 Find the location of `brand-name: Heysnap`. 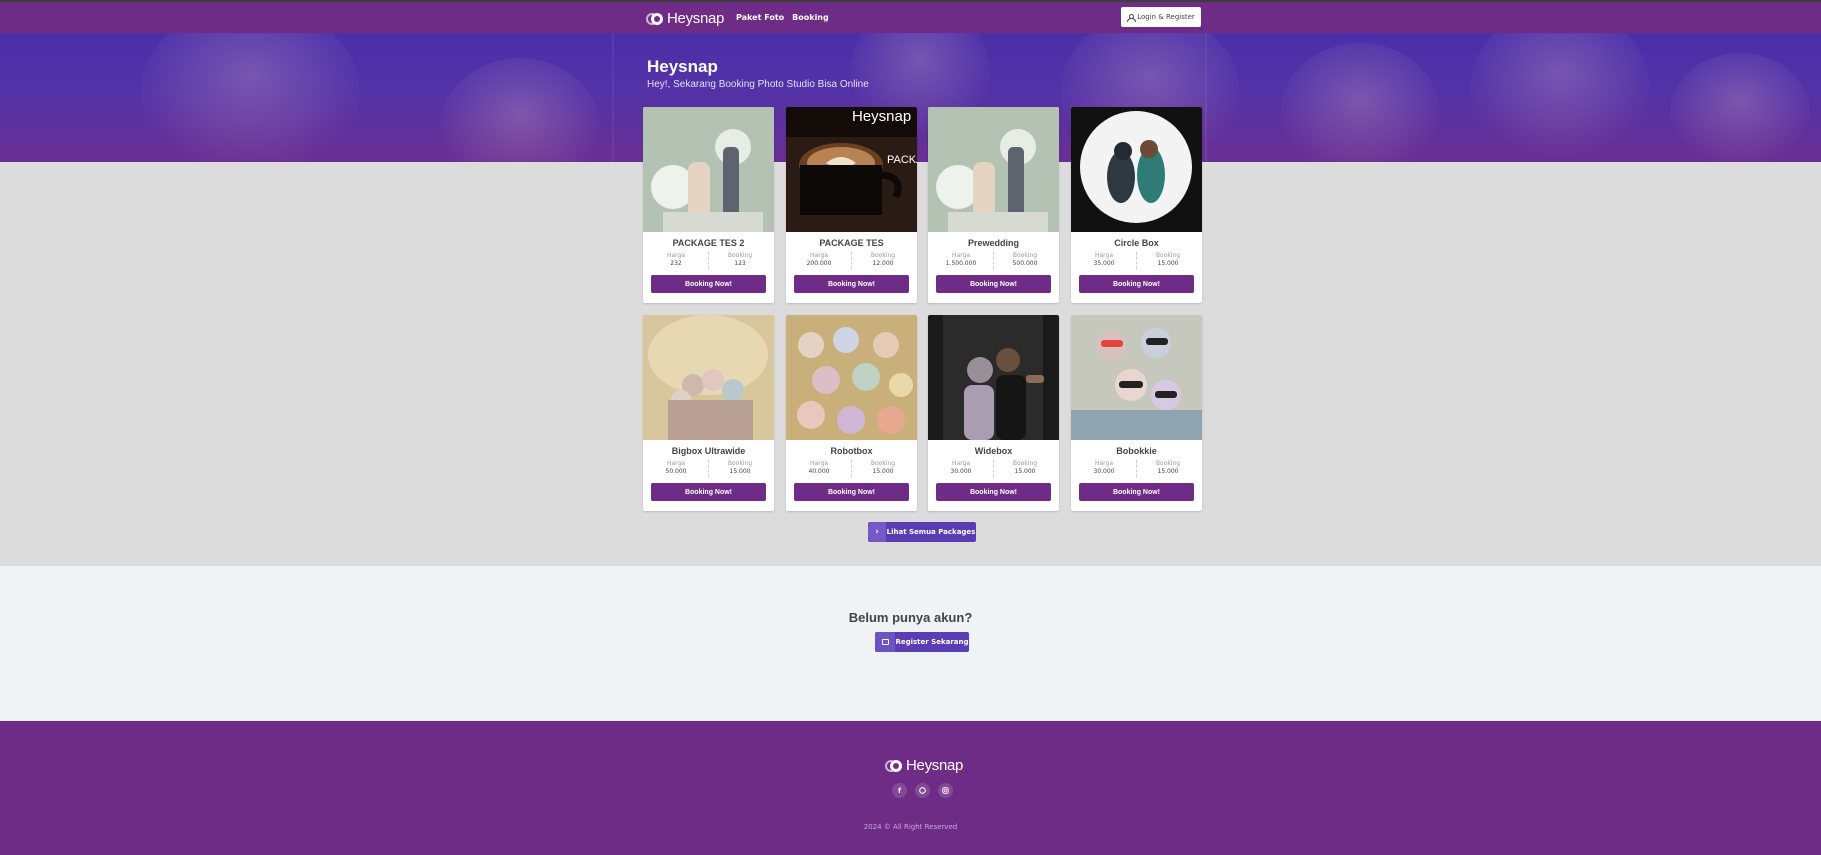

brand-name: Heysnap is located at coordinates (696, 18).